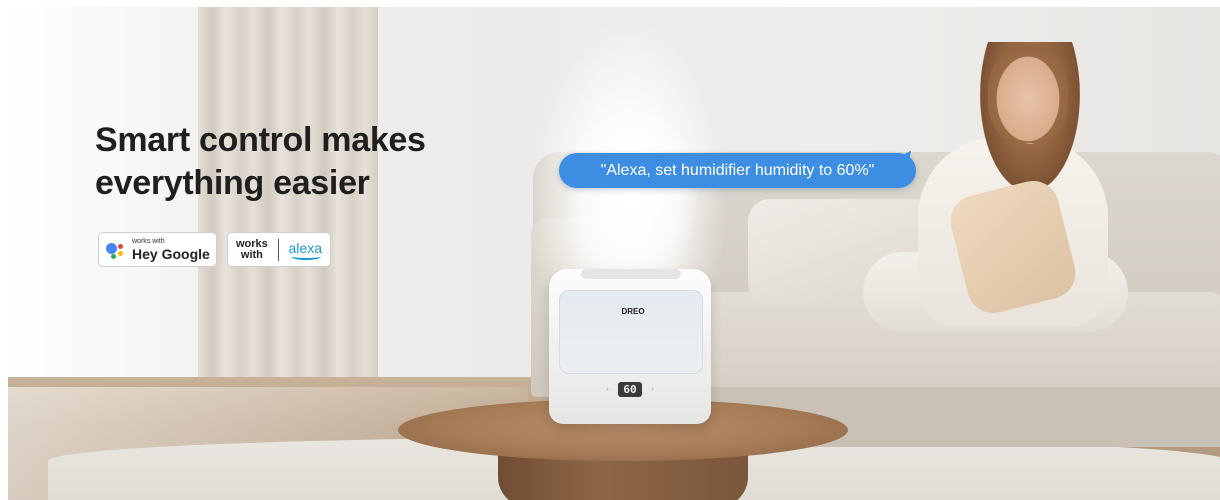 This screenshot has width=1220, height=500. I want to click on alexa-logo: alexa, so click(305, 250).